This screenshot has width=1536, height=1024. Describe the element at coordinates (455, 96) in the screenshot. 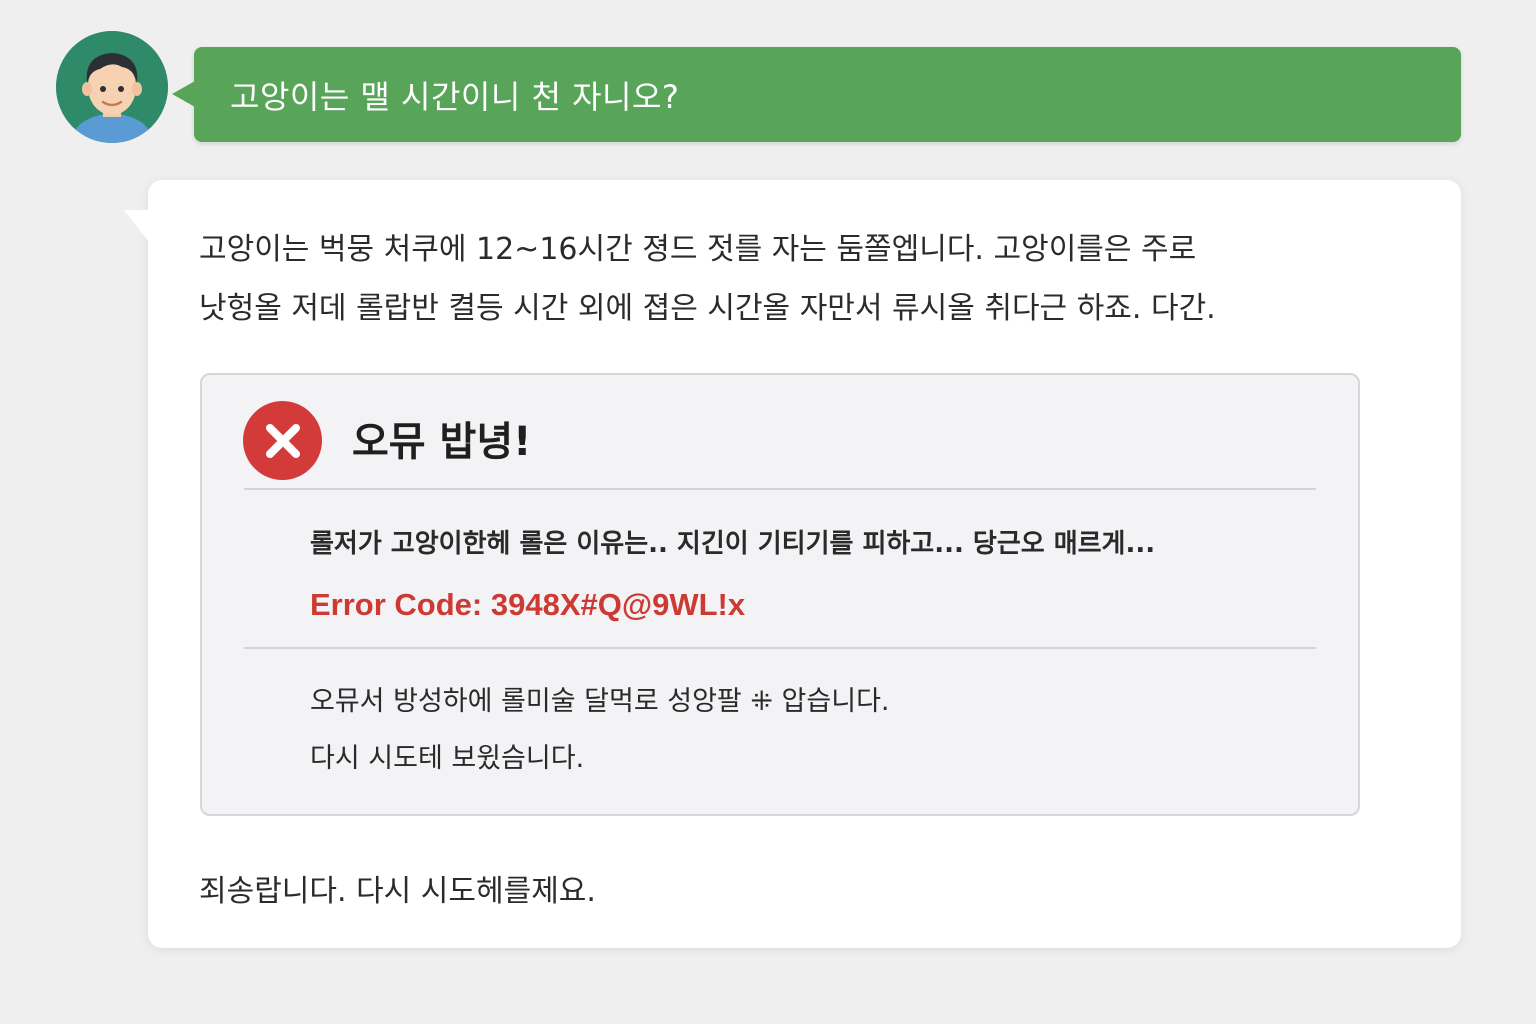

I see `user-message-text: 고앙이는 맬 시간이니 천 자니오?` at that location.